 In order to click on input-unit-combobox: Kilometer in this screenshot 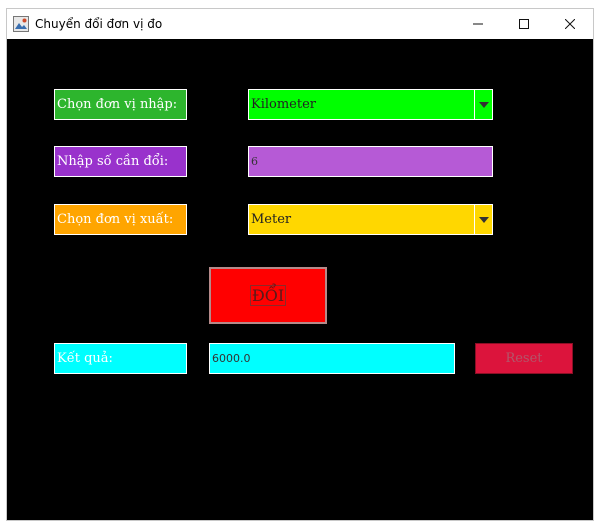, I will do `click(370, 104)`.